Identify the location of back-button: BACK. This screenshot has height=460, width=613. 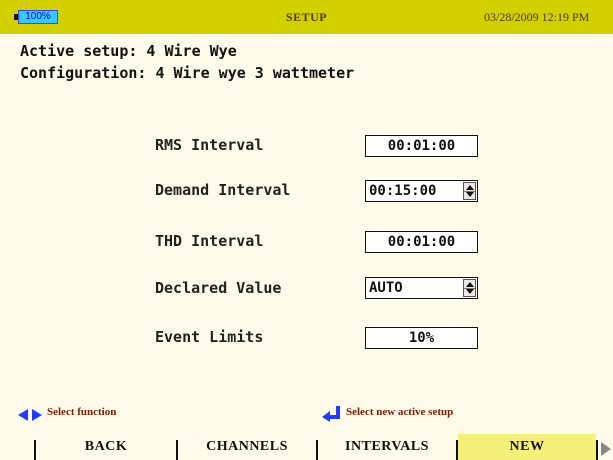
(106, 447).